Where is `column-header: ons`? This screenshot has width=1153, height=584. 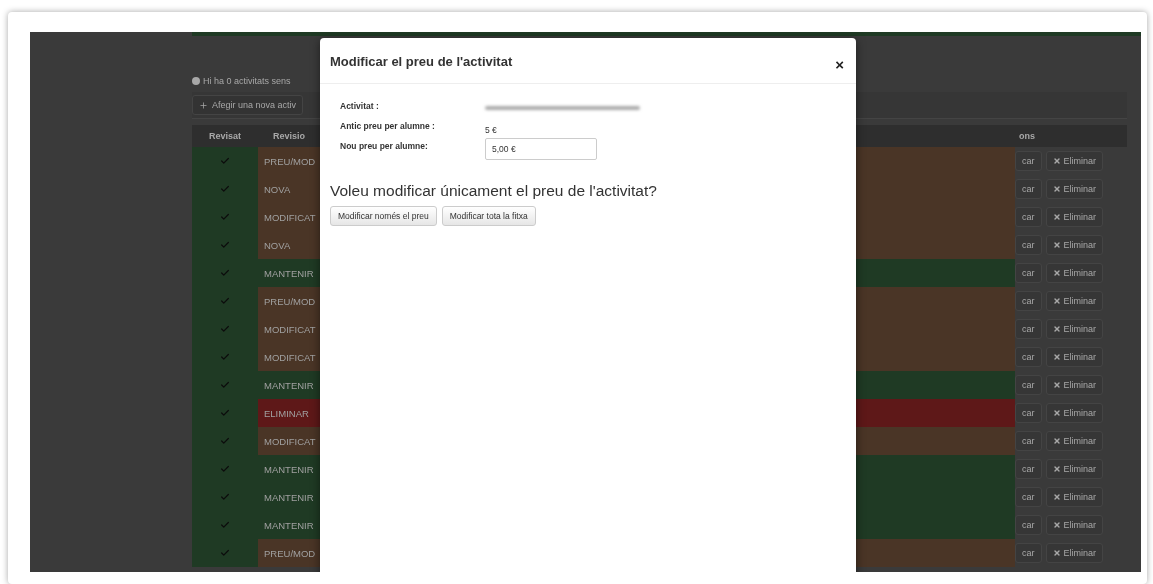
column-header: ons is located at coordinates (1071, 136).